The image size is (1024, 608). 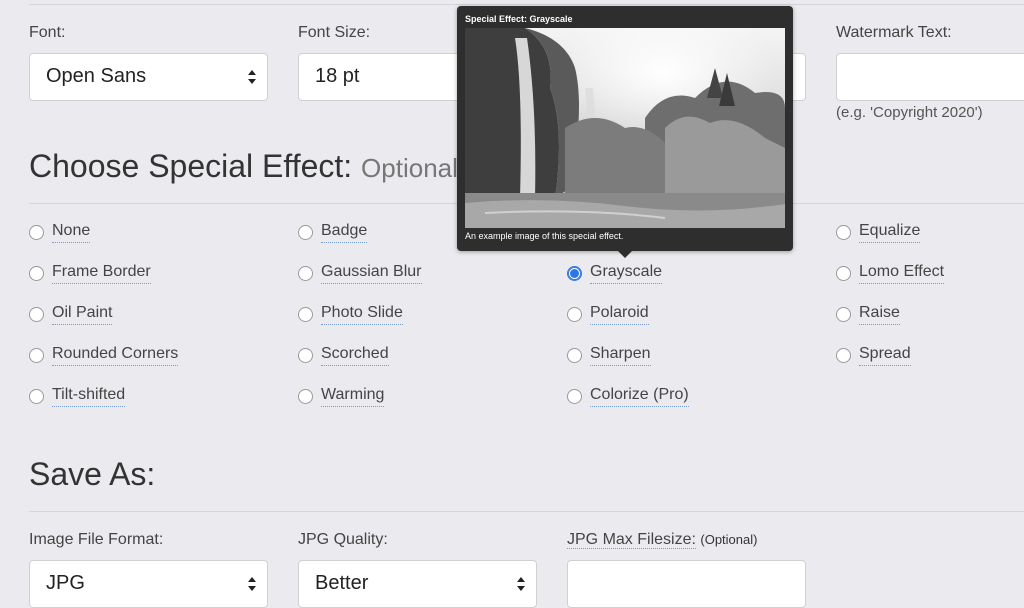 I want to click on save-as-divider, so click(x=526, y=511).